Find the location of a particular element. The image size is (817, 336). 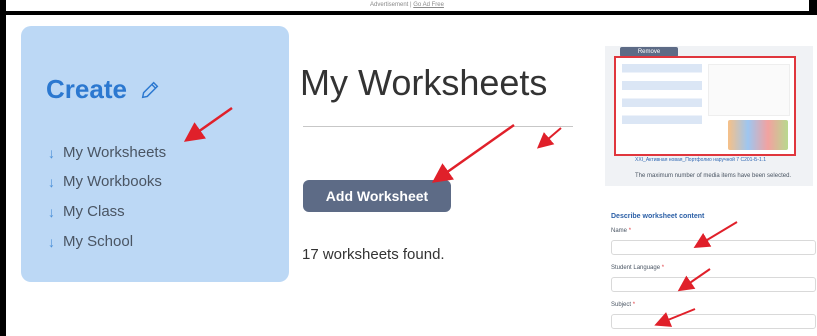

sidebar-item-label: My Worksheets is located at coordinates (115, 152).